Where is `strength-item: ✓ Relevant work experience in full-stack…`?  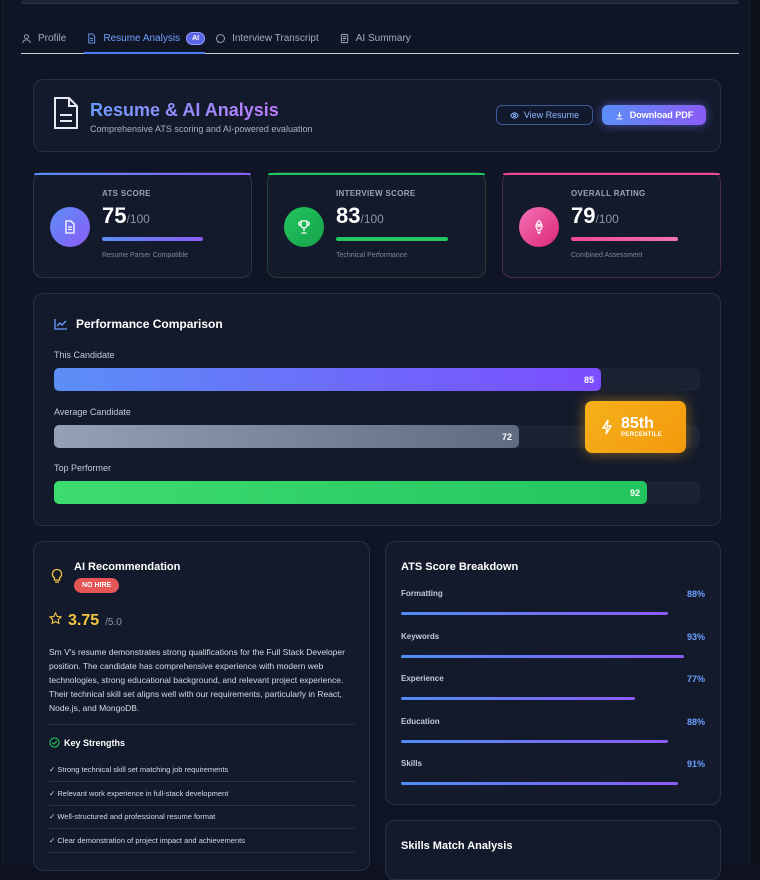
strength-item: ✓ Relevant work experience in full-stack… is located at coordinates (139, 793).